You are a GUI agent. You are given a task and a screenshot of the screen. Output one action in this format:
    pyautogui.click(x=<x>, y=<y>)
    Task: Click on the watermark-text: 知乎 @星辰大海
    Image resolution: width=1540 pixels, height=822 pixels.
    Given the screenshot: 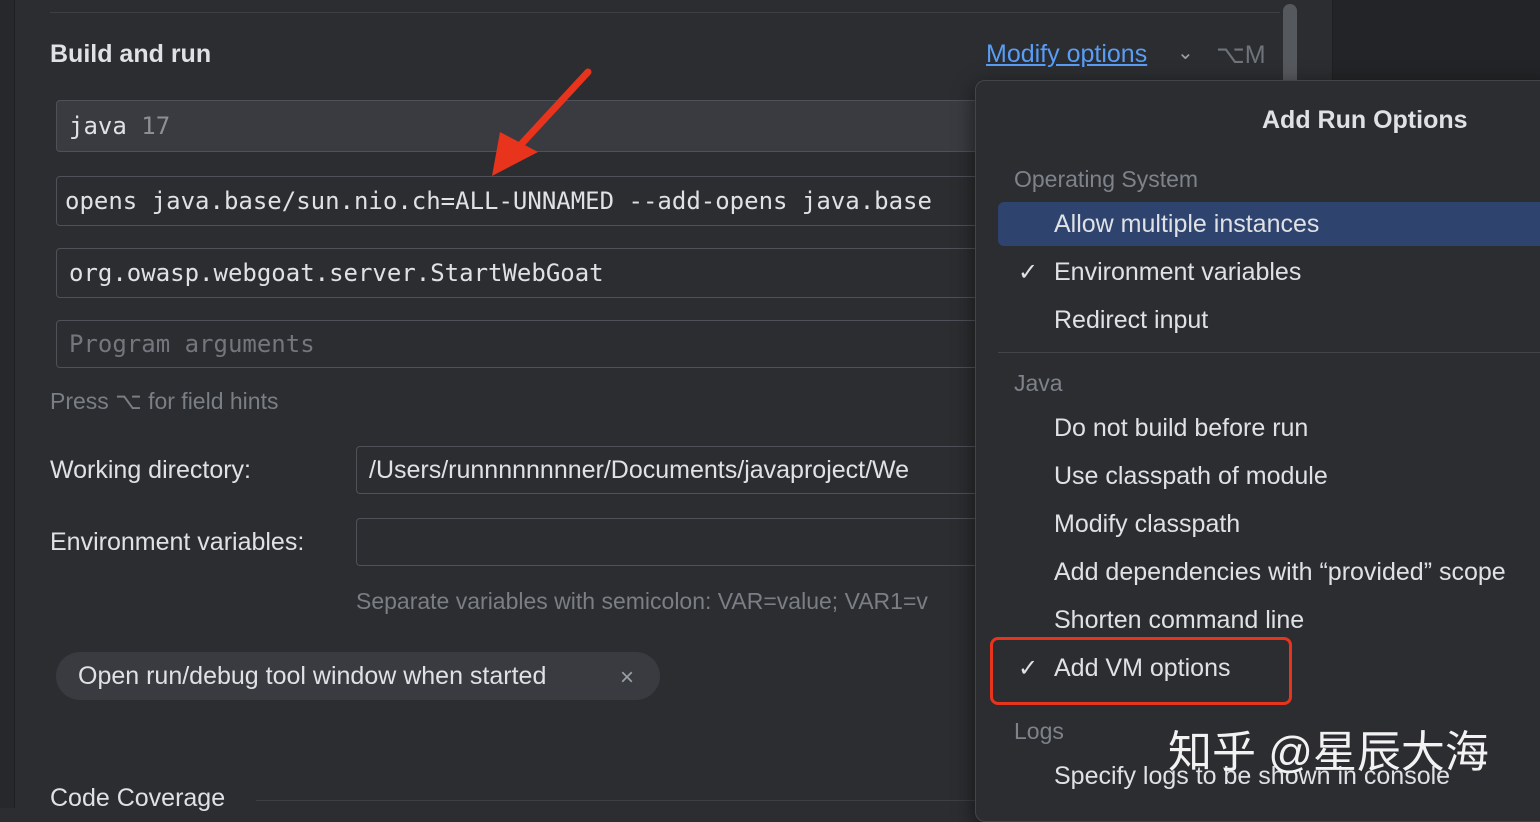 What is the action you would take?
    pyautogui.click(x=1328, y=752)
    